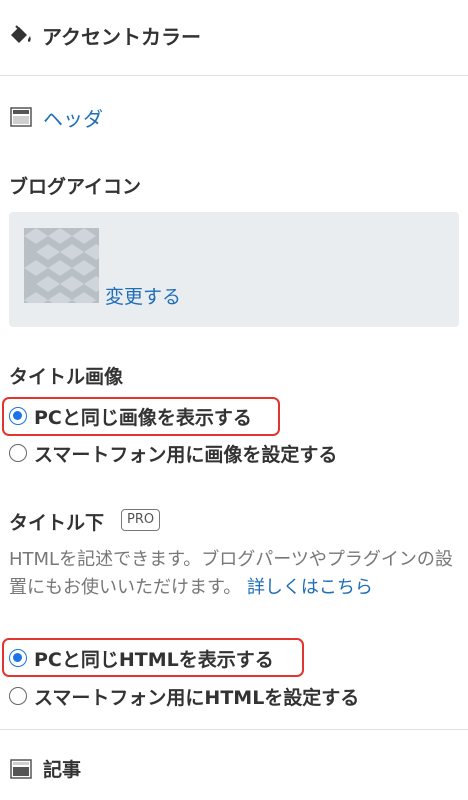  I want to click on pro-badge: PRO, so click(141, 520).